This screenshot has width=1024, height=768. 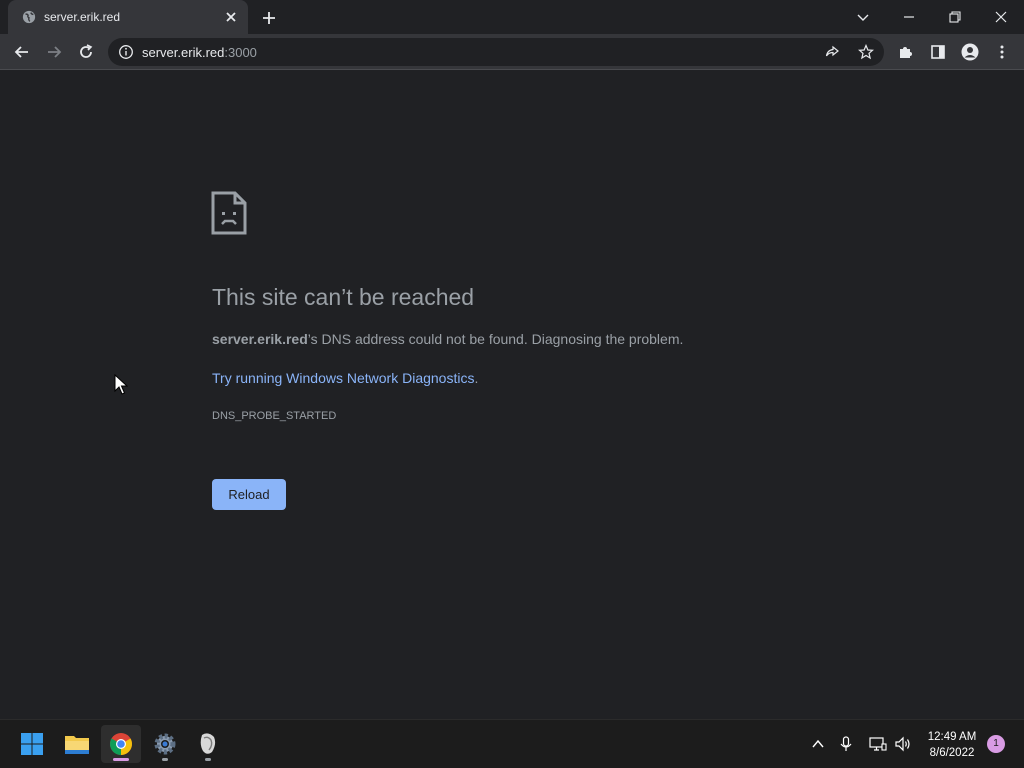 I want to click on settings-taskbar-button, so click(x=165, y=744).